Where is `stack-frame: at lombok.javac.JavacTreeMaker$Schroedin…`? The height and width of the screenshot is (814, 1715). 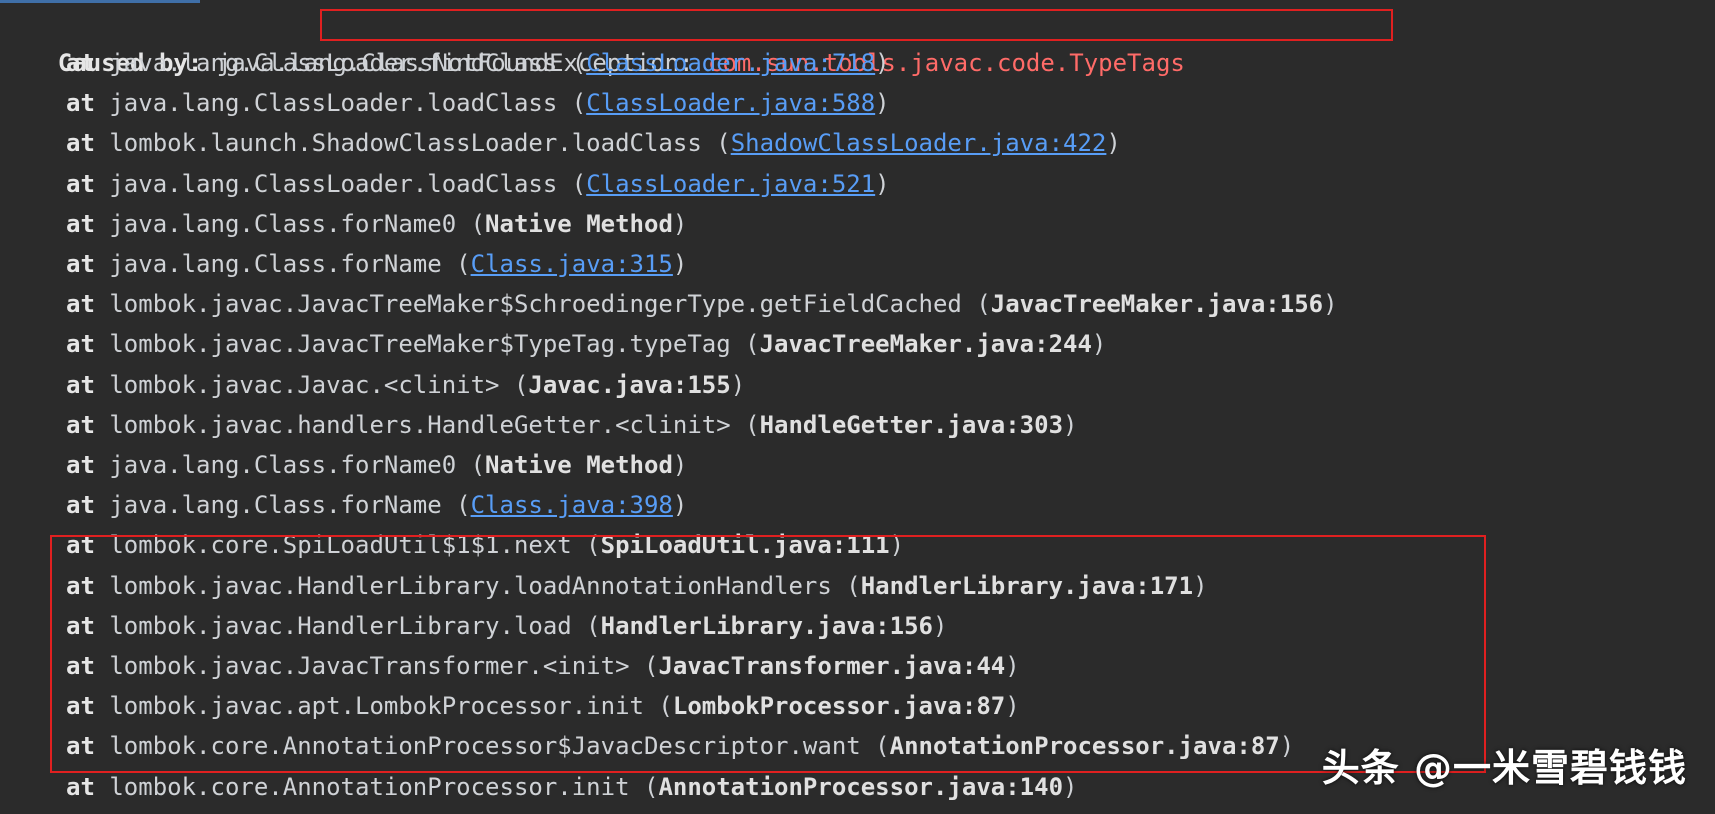 stack-frame: at lombok.javac.JavacTreeMaker$Schroedin… is located at coordinates (669, 304).